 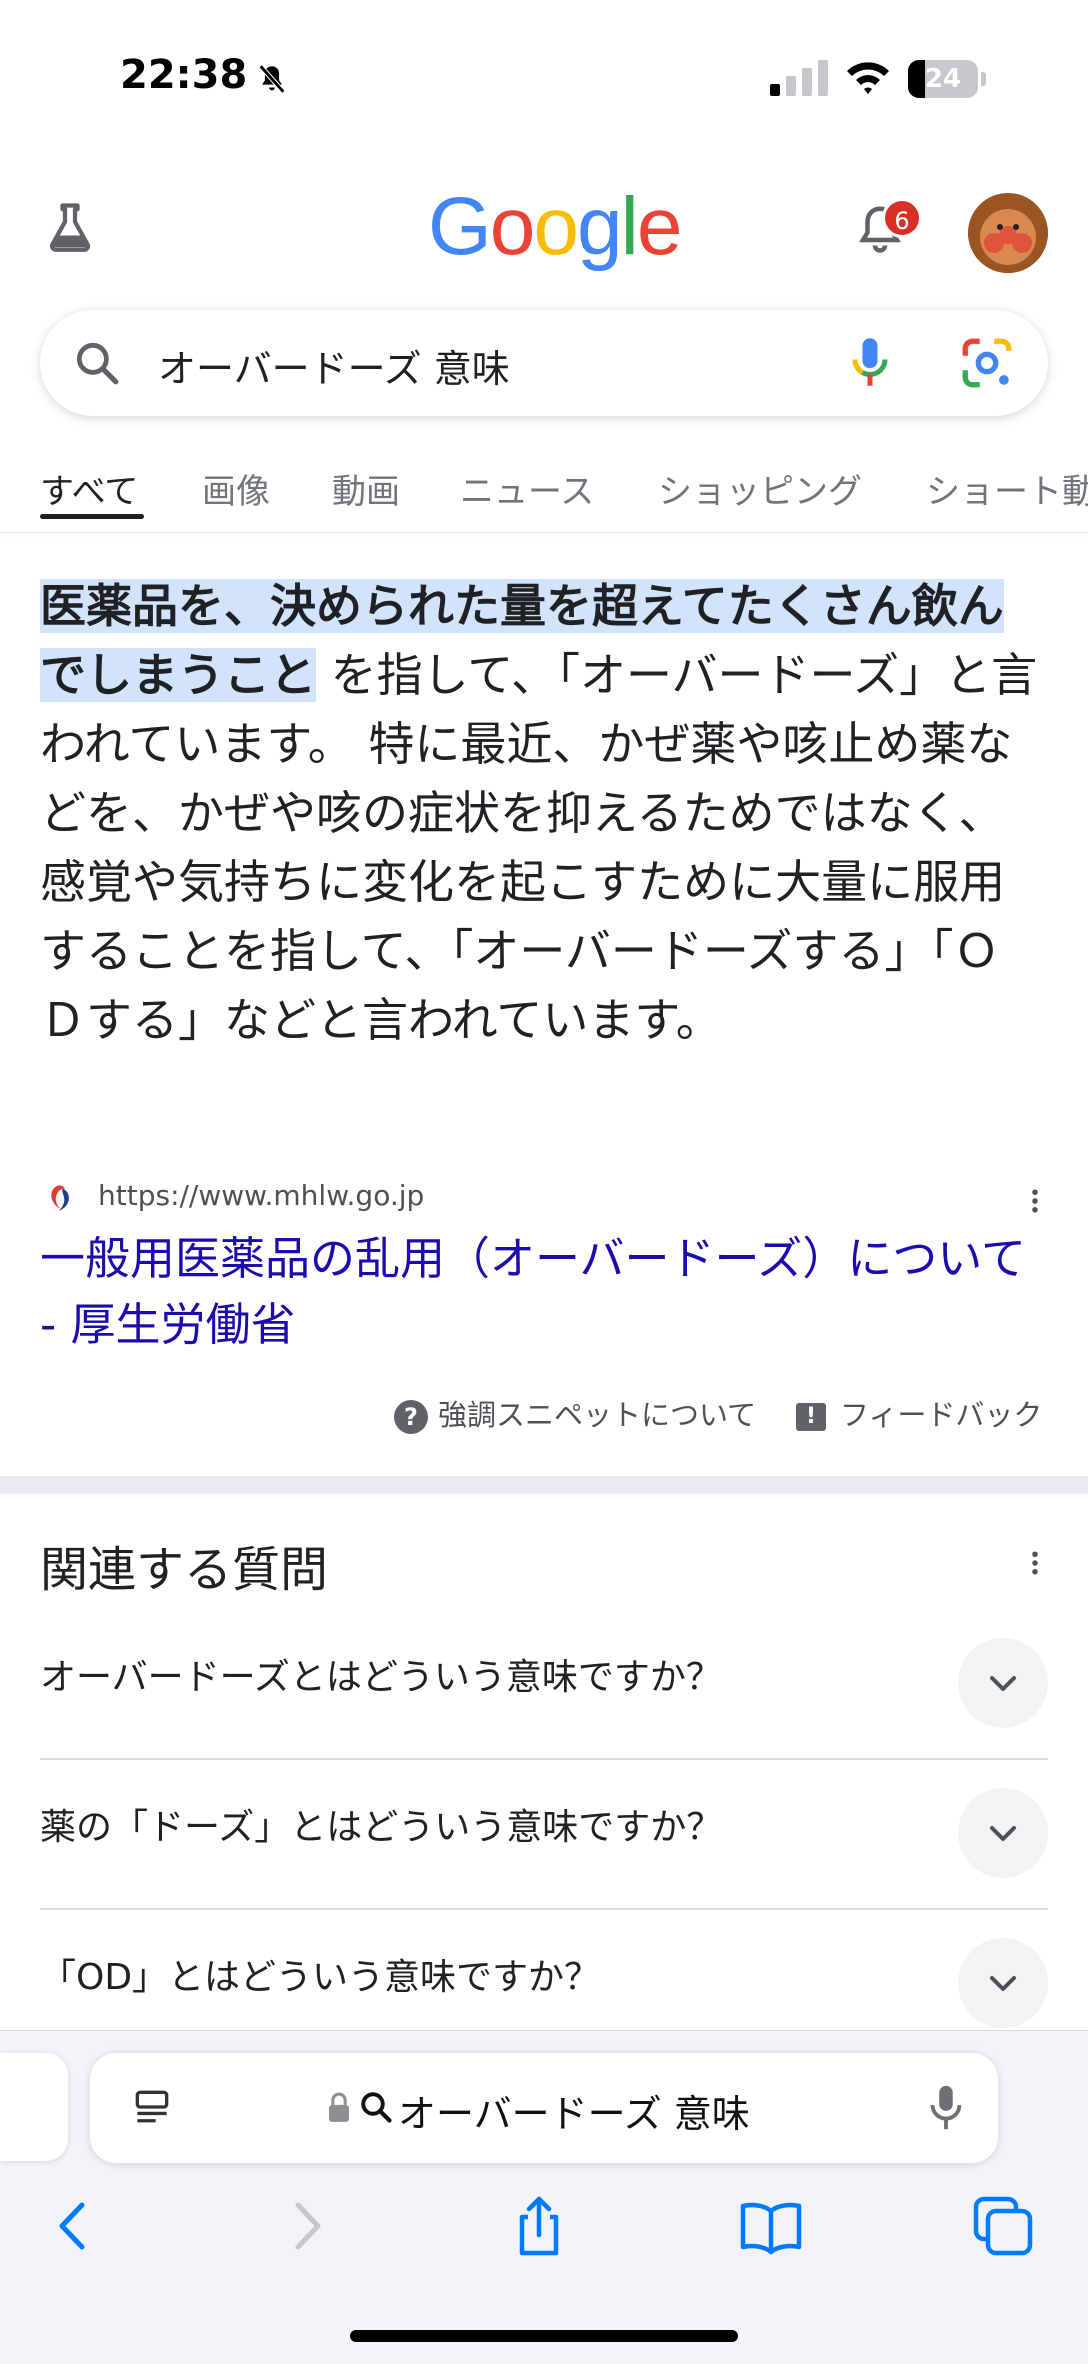 What do you see at coordinates (544, 532) in the screenshot?
I see `tabs-divider` at bounding box center [544, 532].